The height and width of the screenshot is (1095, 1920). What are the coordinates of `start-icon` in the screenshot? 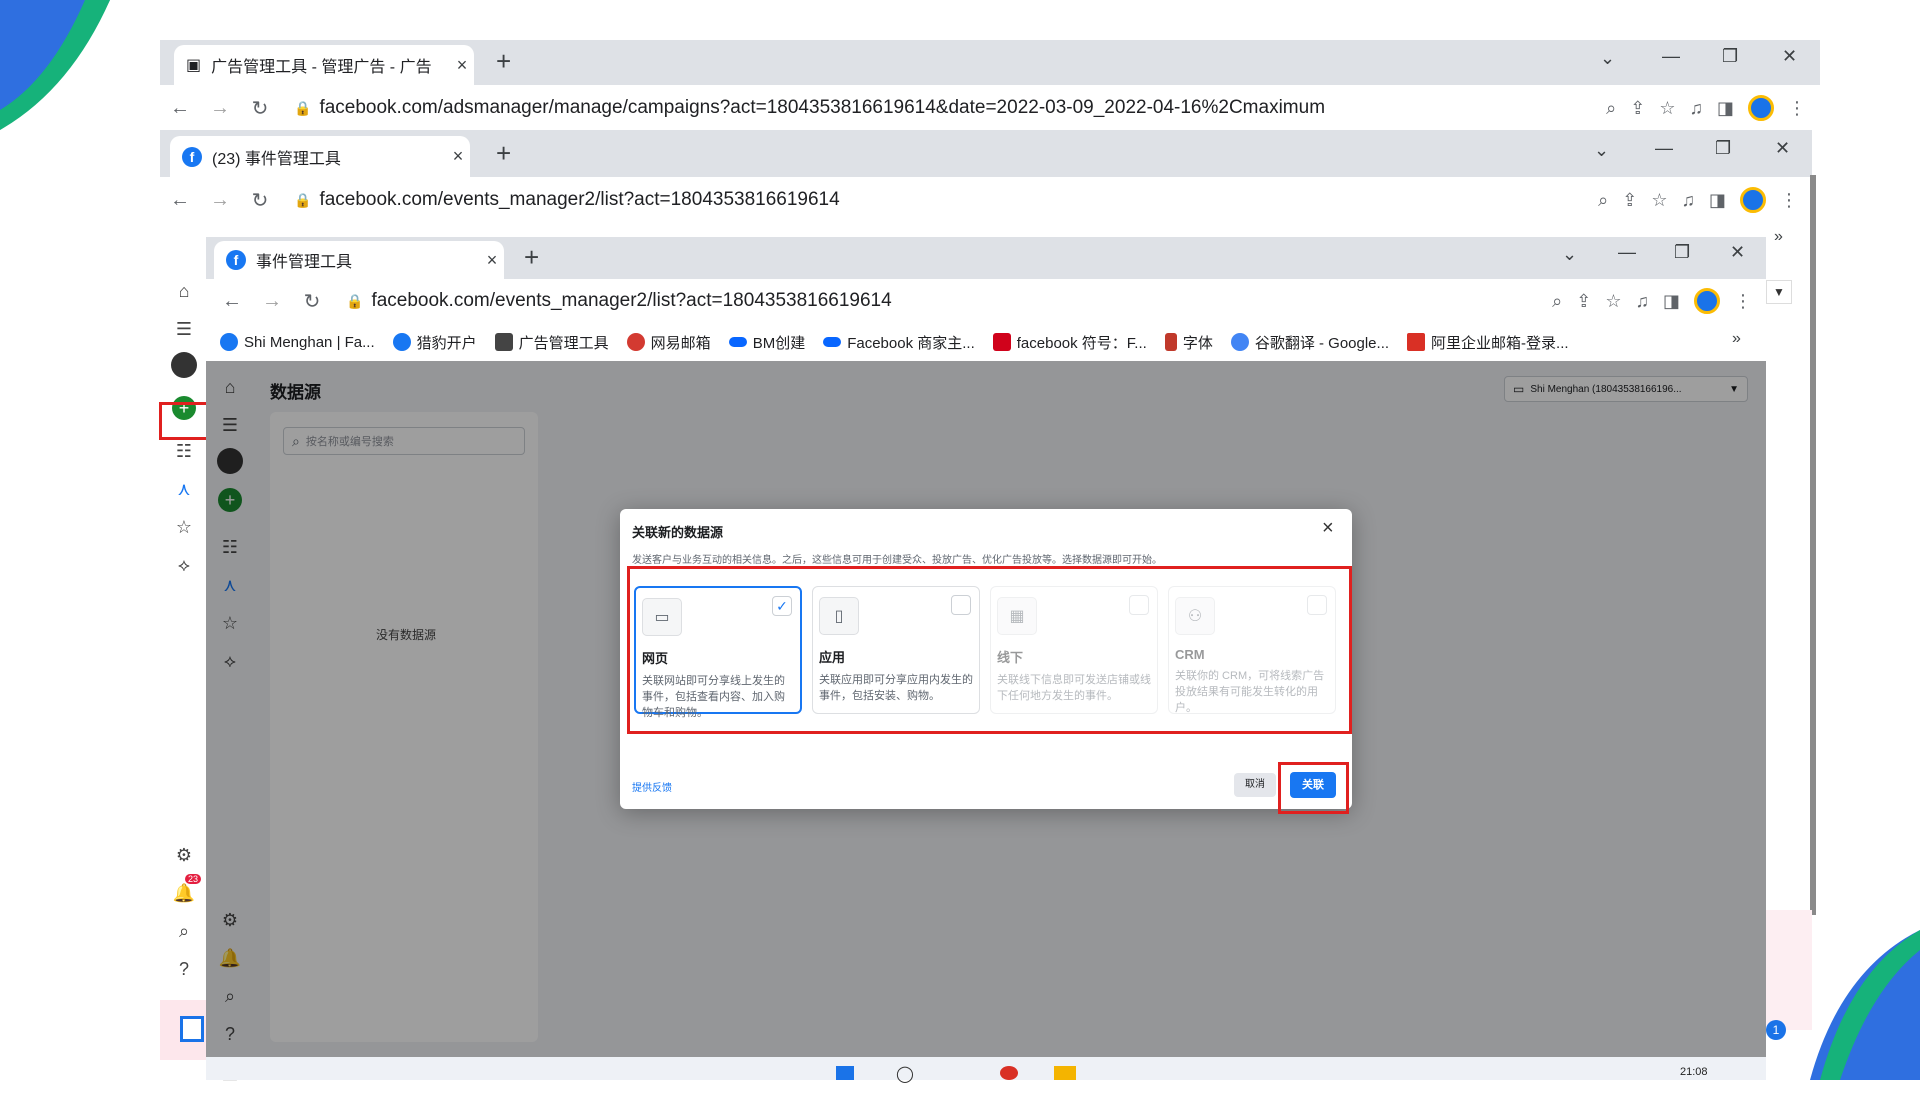 It's located at (845, 1073).